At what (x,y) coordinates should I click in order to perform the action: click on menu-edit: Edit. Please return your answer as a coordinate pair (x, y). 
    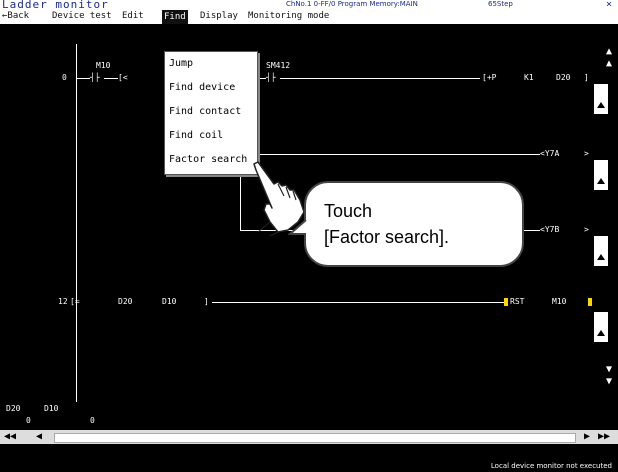
    Looking at the image, I should click on (133, 16).